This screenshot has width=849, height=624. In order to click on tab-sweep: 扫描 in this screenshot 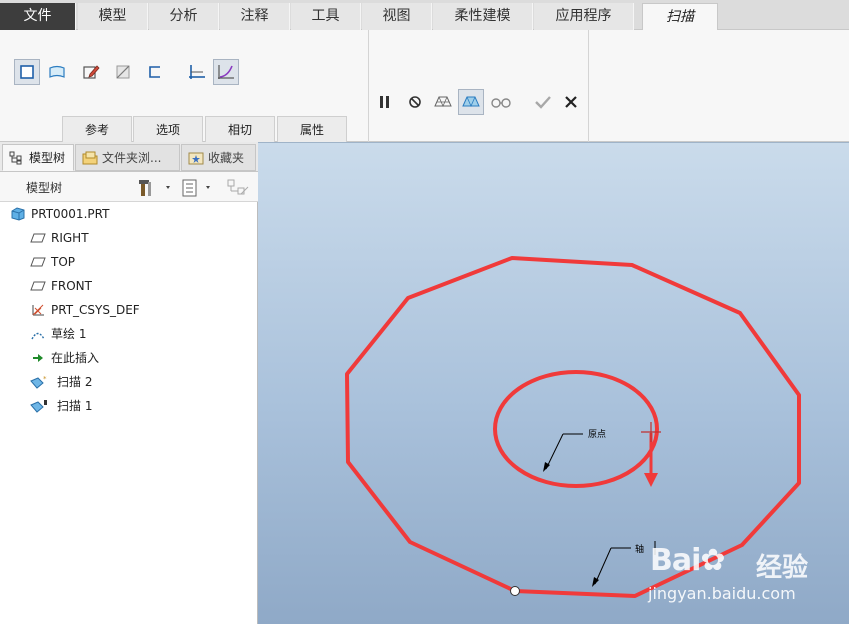, I will do `click(680, 17)`.